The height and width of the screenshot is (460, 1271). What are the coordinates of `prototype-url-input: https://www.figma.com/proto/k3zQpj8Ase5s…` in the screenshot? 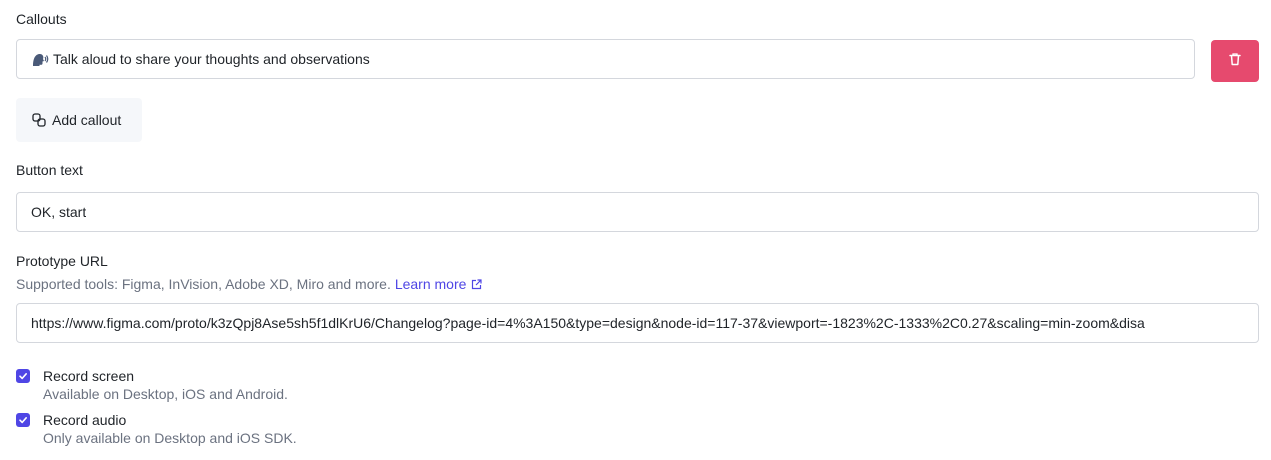 It's located at (637, 323).